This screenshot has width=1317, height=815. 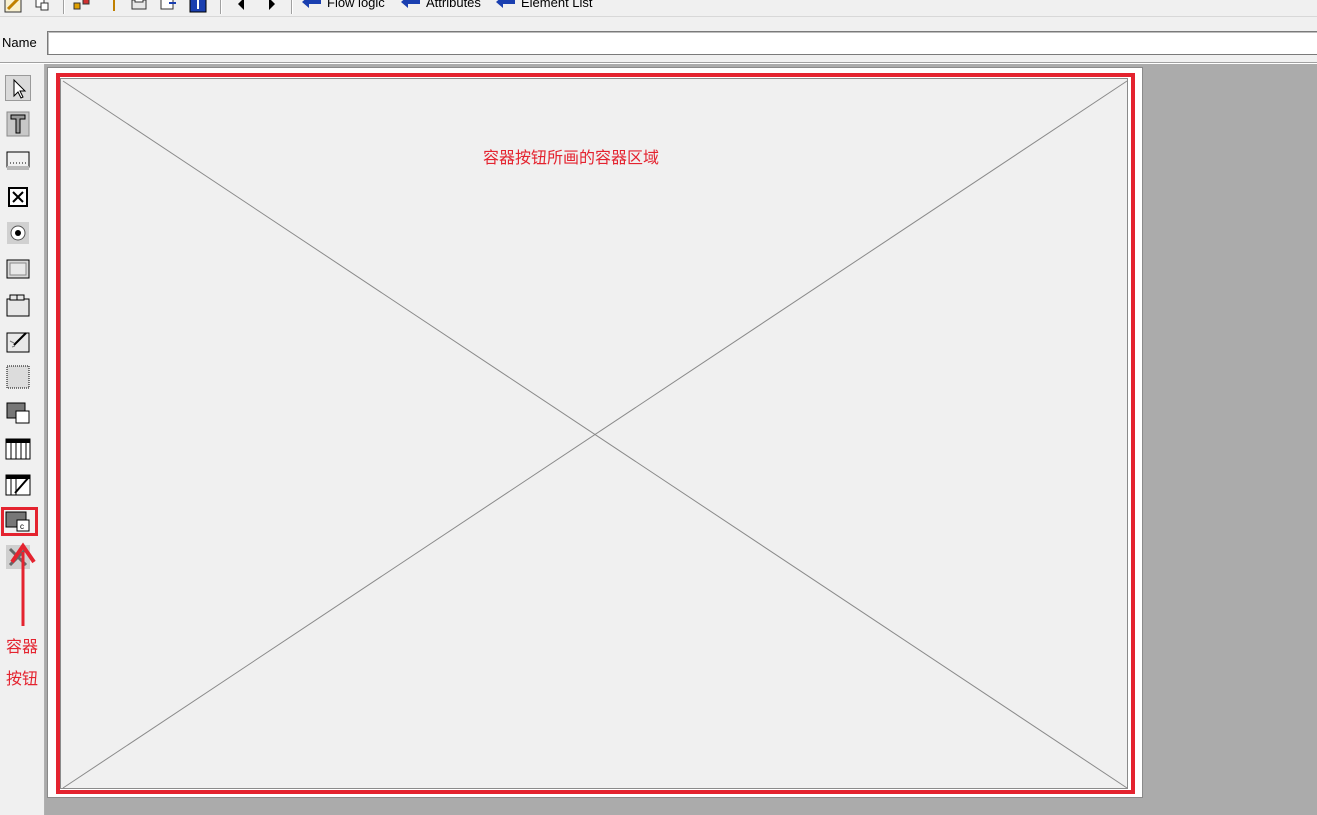 What do you see at coordinates (682, 43) in the screenshot?
I see `name-input` at bounding box center [682, 43].